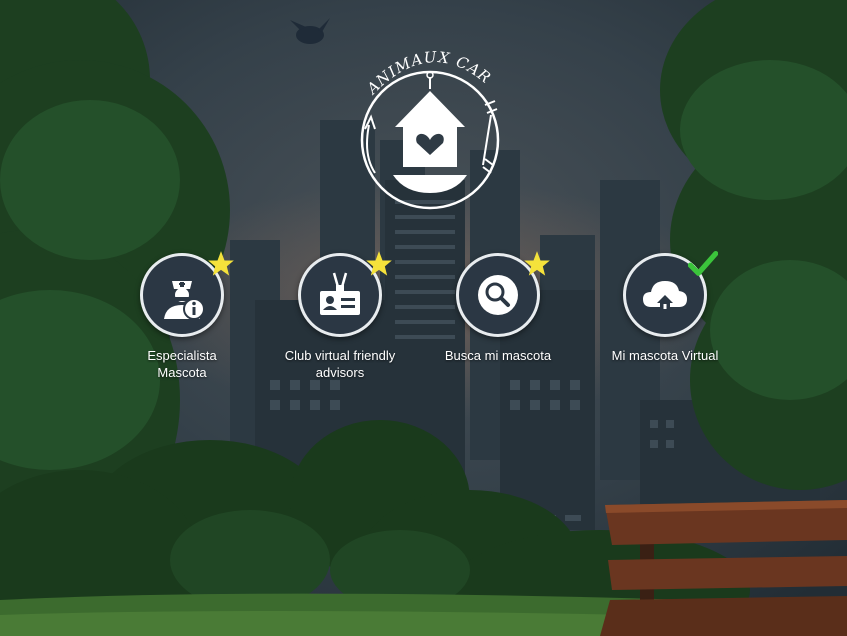 This screenshot has width=847, height=636. Describe the element at coordinates (340, 364) in the screenshot. I see `club-virtual-label: Club virtual friendly advisors` at that location.